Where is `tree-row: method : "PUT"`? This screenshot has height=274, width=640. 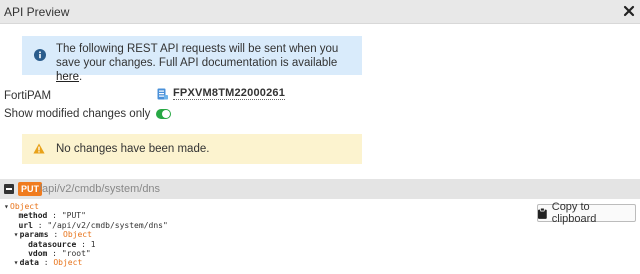
tree-row: method : "PUT" is located at coordinates (52, 216).